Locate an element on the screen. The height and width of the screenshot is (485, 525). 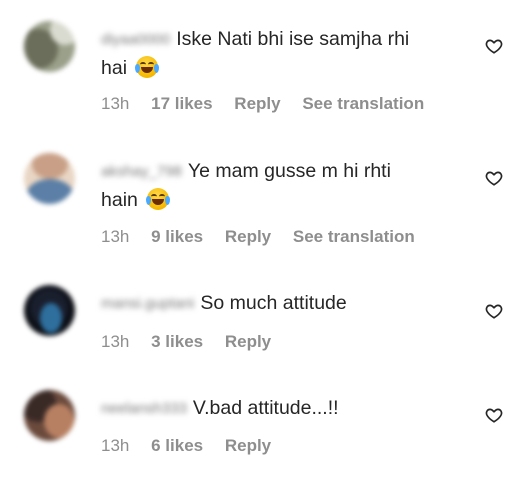
comment-meta: 13h 9 likes Reply See translation is located at coordinates (266, 237).